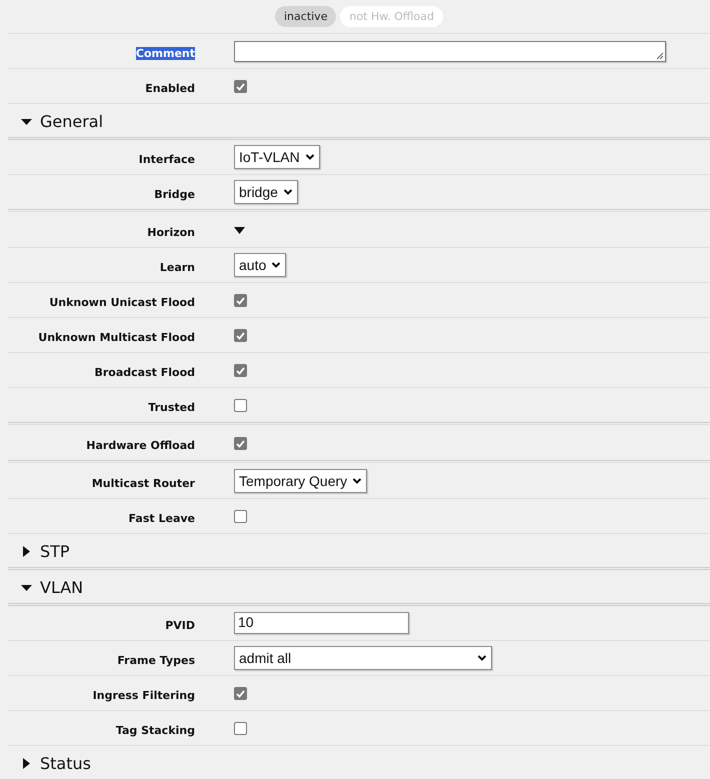 The image size is (710, 779). I want to click on triangle-down-icon, so click(239, 230).